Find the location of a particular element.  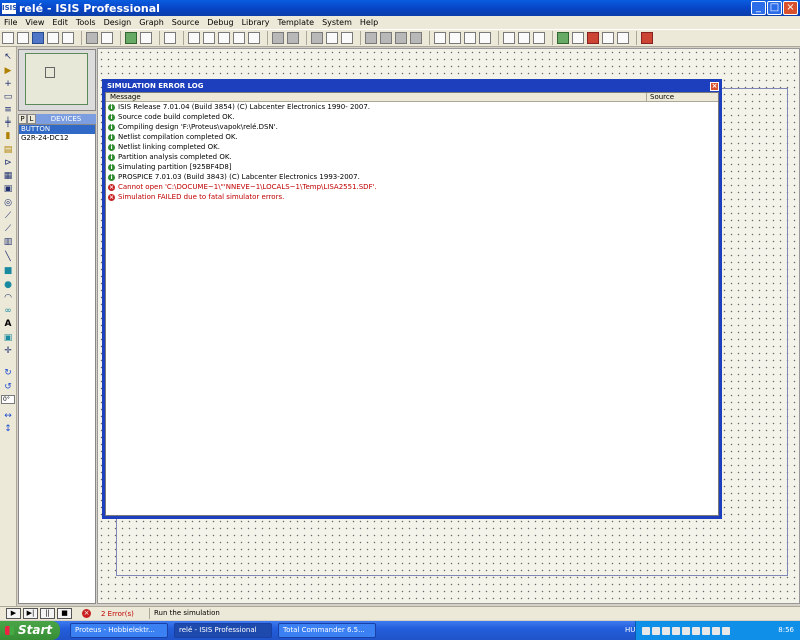

text-script-icon: ≡ is located at coordinates (8, 110).